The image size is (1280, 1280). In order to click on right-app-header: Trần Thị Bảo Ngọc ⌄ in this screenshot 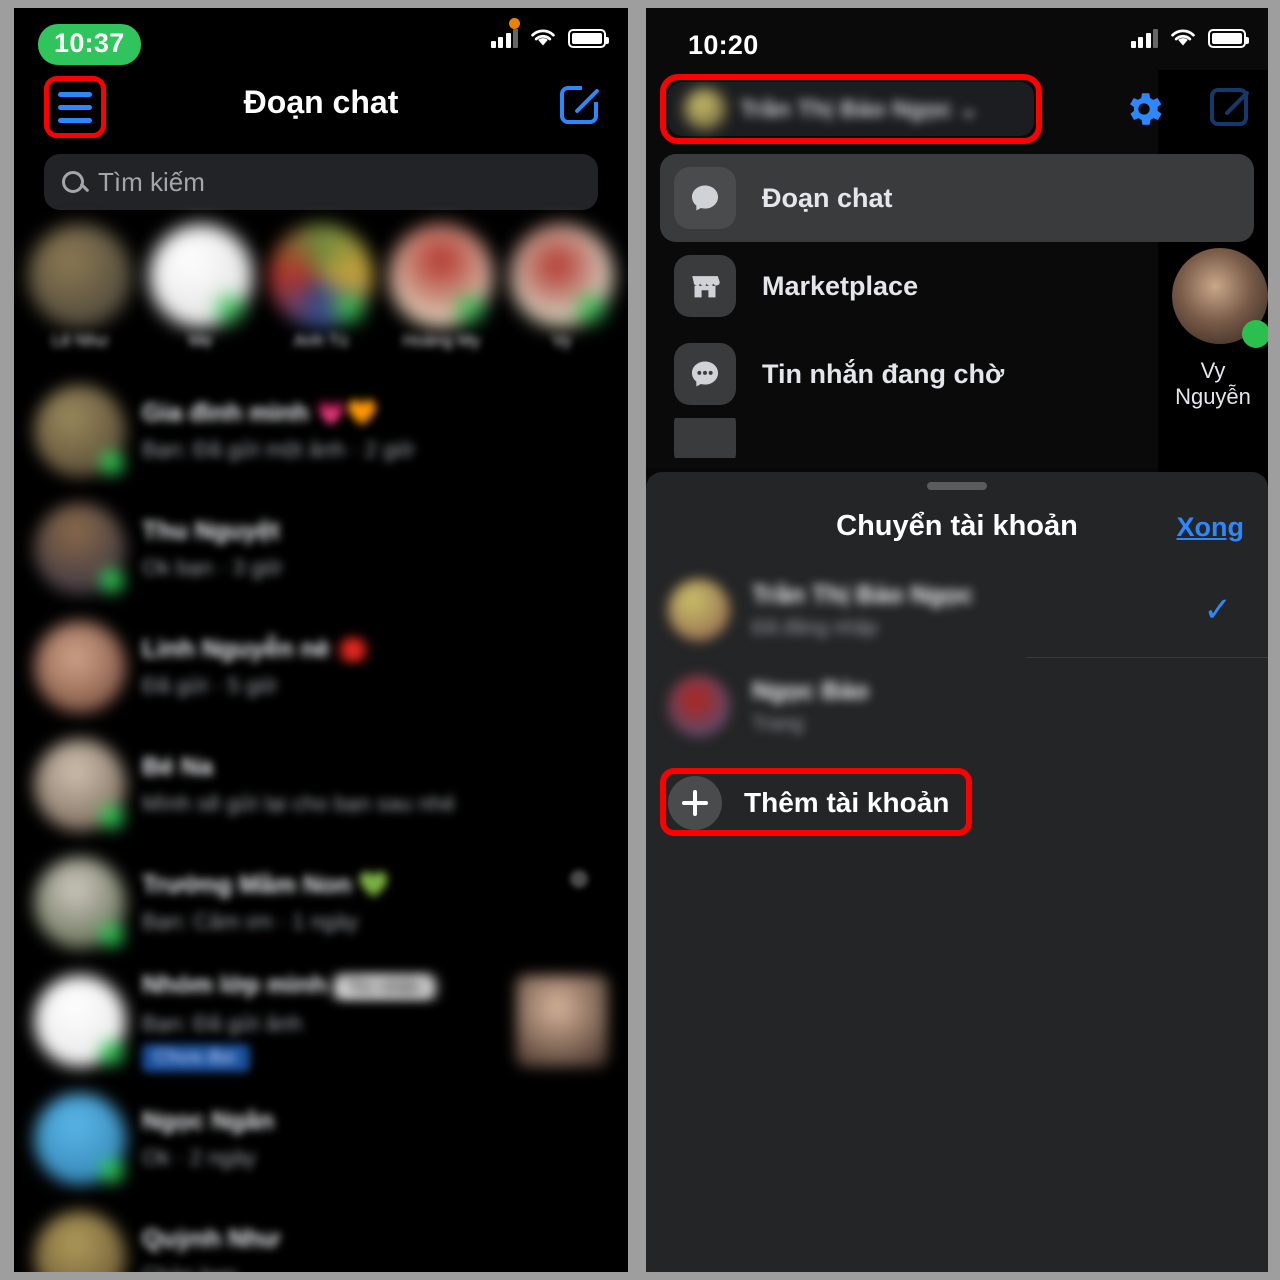, I will do `click(957, 109)`.